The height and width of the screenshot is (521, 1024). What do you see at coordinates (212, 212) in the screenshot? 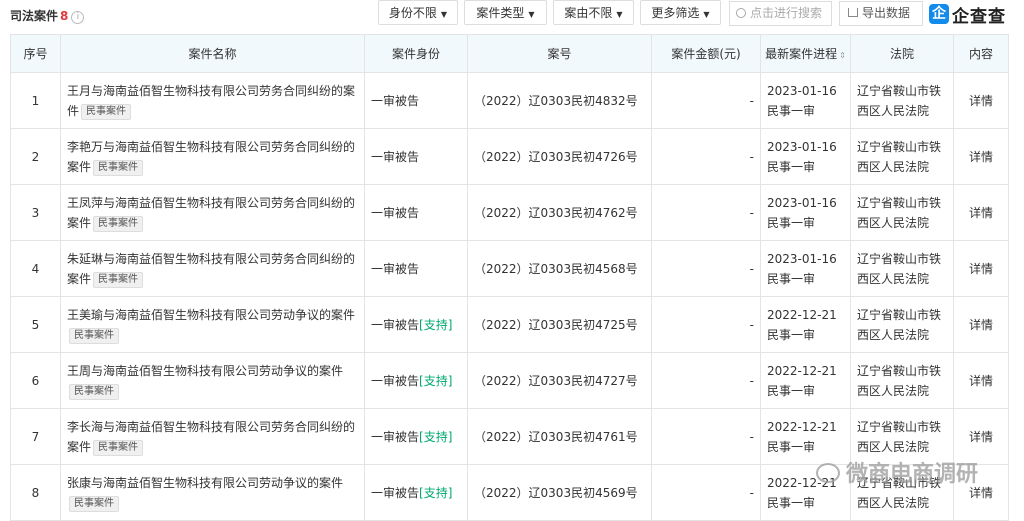
I see `case-name-cell: 王凤萍与海南益佰智生物科技有限公司劳务合同纠纷的案件 民事案件` at bounding box center [212, 212].